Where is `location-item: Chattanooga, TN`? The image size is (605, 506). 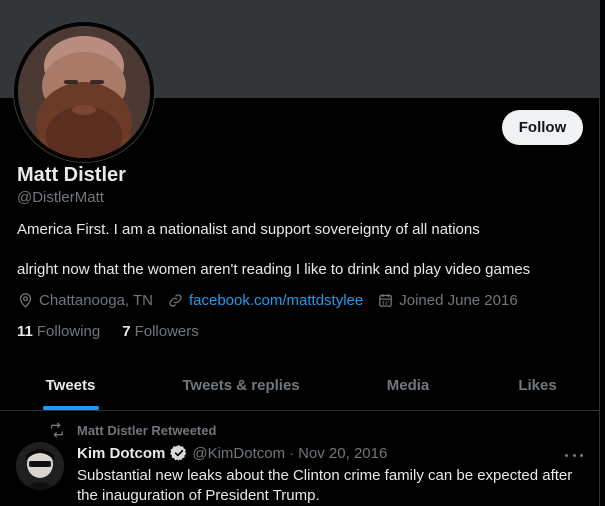 location-item: Chattanooga, TN is located at coordinates (85, 300).